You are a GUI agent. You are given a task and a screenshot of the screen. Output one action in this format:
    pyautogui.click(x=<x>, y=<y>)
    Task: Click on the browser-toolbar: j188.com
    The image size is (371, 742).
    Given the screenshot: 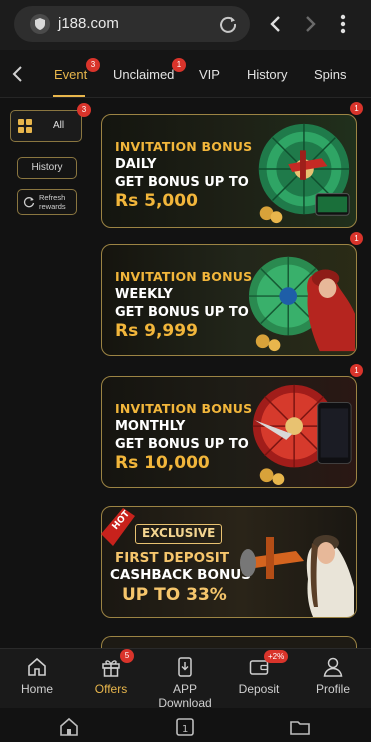 What is the action you would take?
    pyautogui.click(x=185, y=25)
    